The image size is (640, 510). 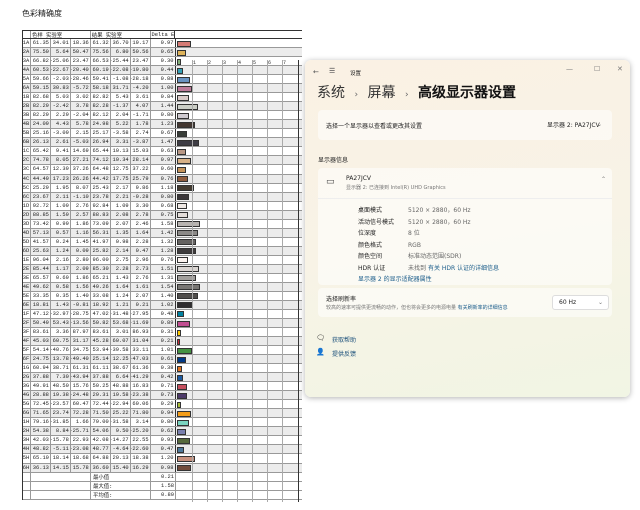 I want to click on back-icon: ←, so click(x=316, y=72).